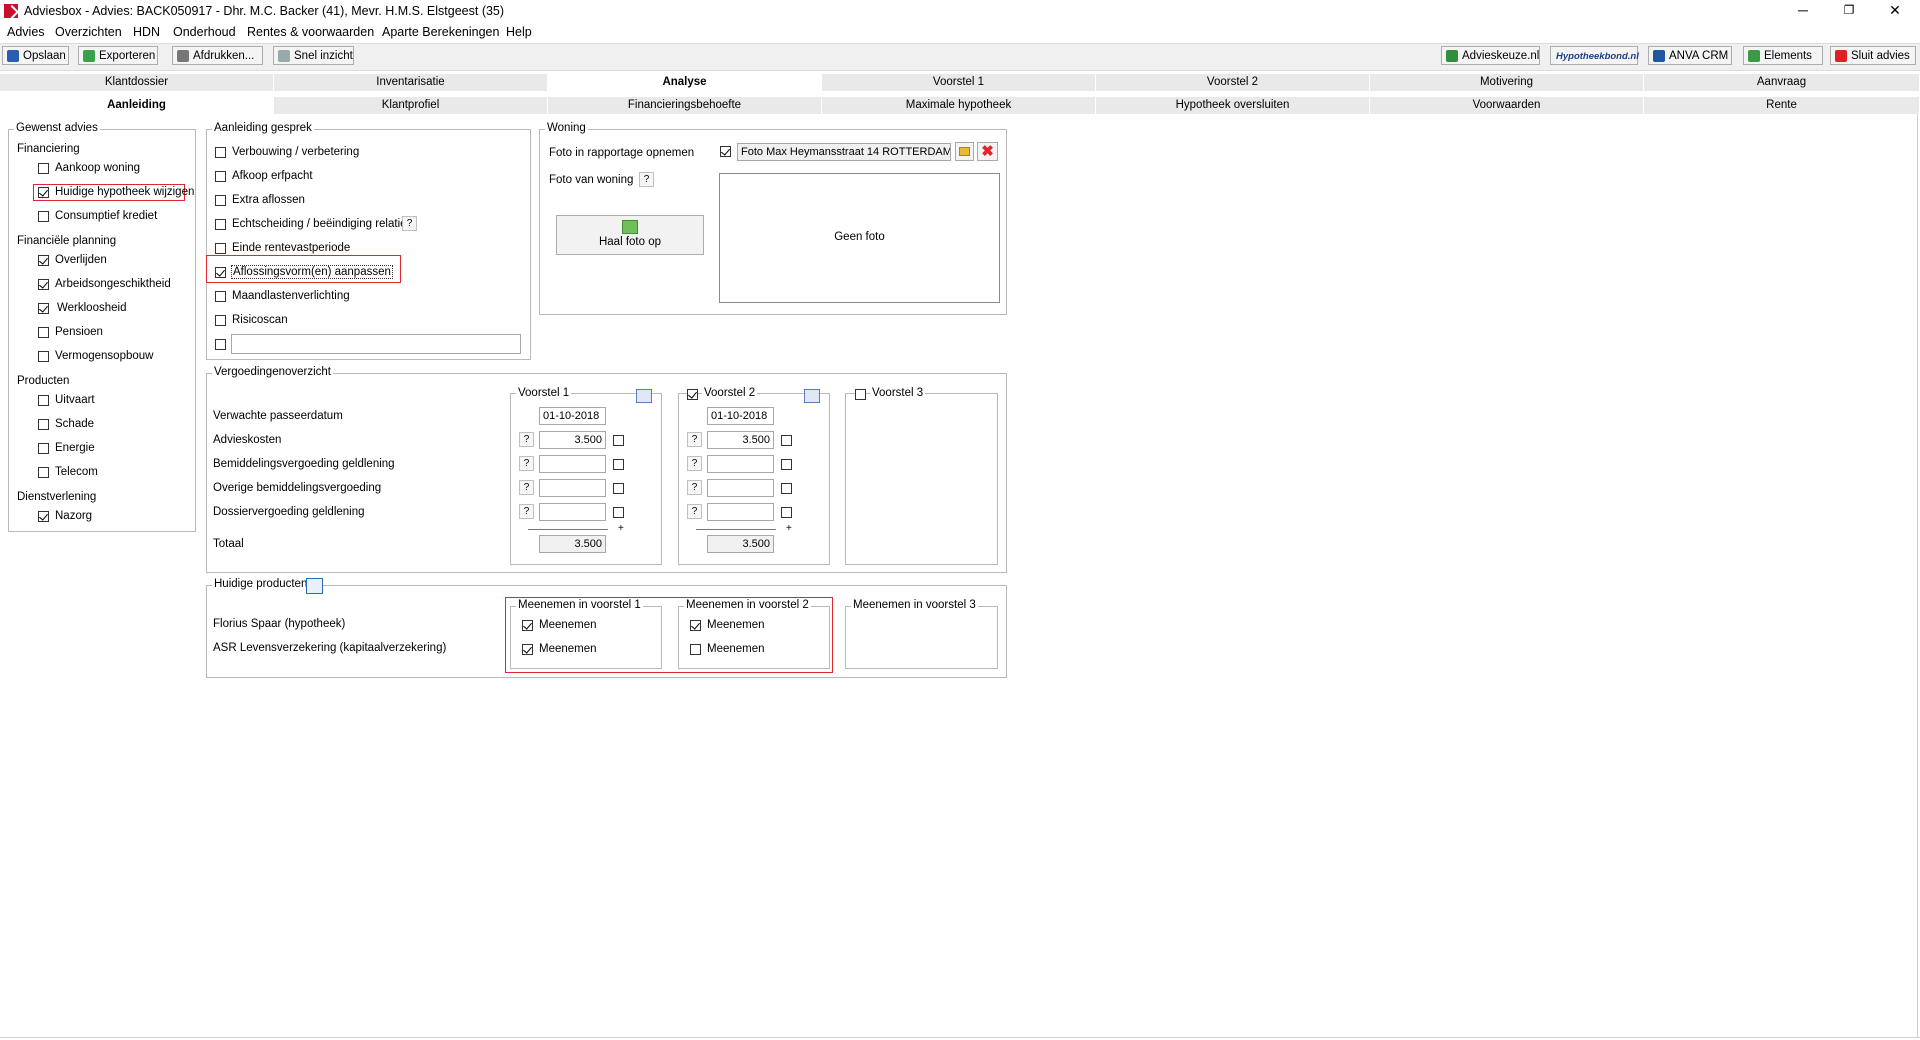 The image size is (1920, 1040). What do you see at coordinates (220, 200) in the screenshot?
I see `extra-aflossen-checkbox` at bounding box center [220, 200].